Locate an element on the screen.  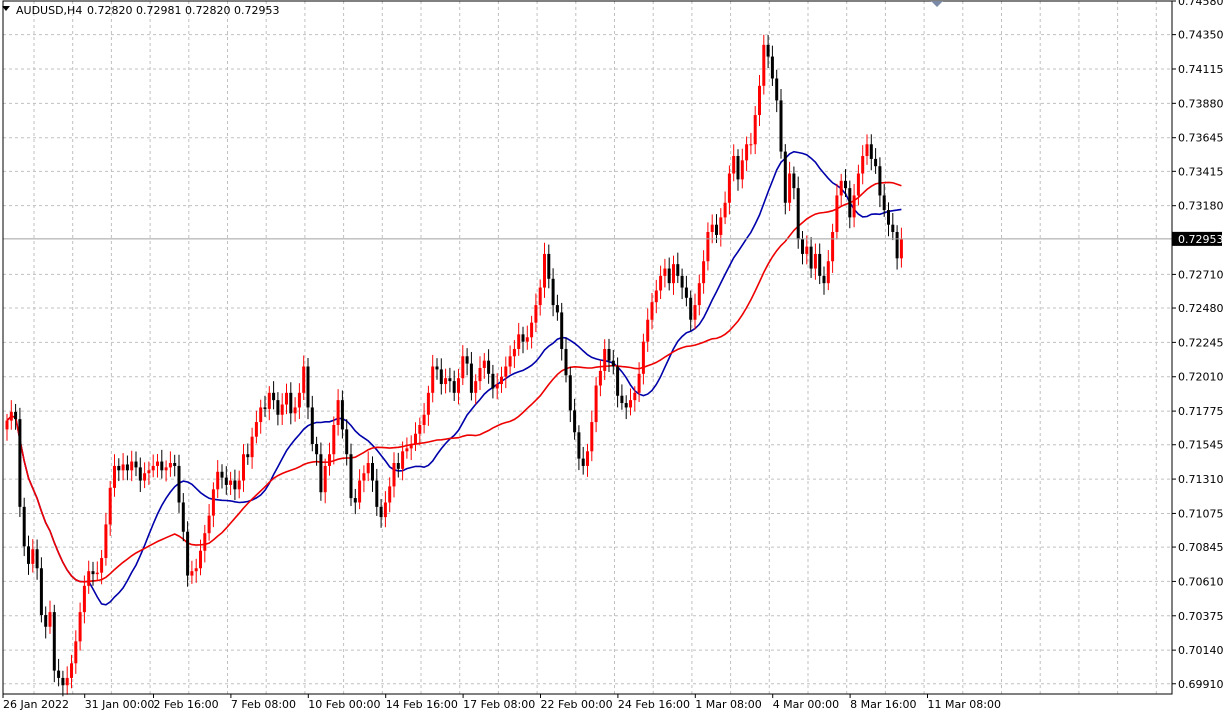
price-tick-label: 0.70375 is located at coordinates (1201, 616).